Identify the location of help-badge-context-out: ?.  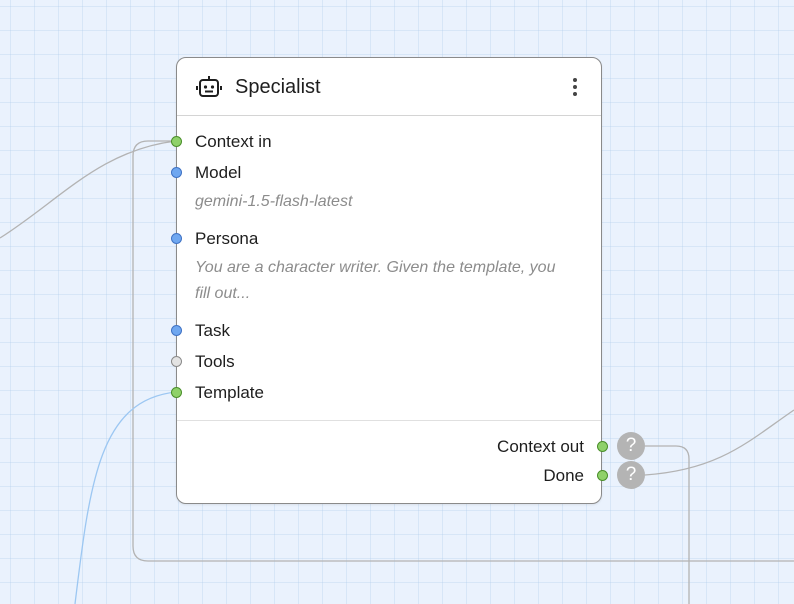
(631, 446).